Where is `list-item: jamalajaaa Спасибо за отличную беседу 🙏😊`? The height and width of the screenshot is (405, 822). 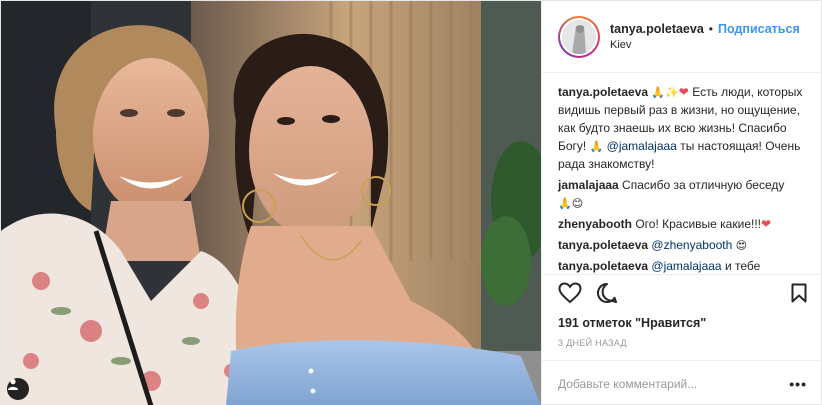
list-item: jamalajaaa Спасибо за отличную беседу 🙏😊 is located at coordinates (683, 194).